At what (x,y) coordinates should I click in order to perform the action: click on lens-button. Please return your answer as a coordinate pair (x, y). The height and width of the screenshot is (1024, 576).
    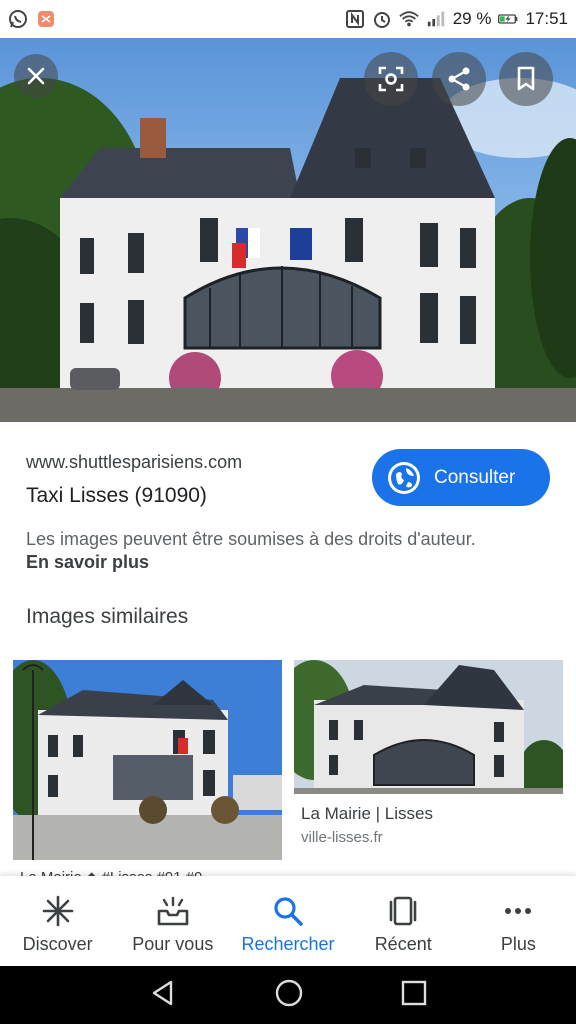
    Looking at the image, I should click on (391, 79).